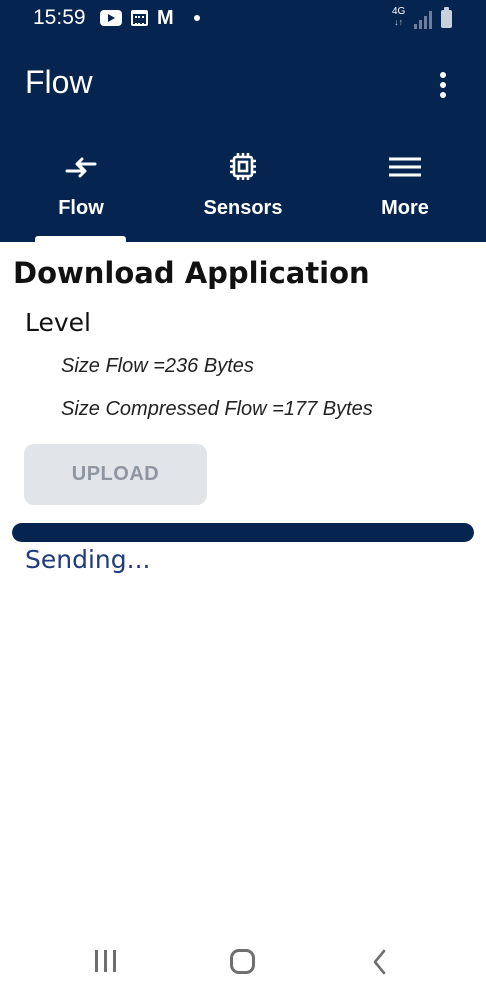  What do you see at coordinates (115, 474) in the screenshot?
I see `upload-button: UPLOAD` at bounding box center [115, 474].